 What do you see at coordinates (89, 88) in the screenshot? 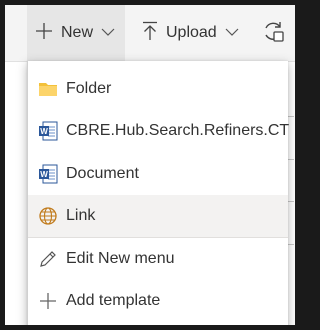
I see `menu-item-label: Folder` at bounding box center [89, 88].